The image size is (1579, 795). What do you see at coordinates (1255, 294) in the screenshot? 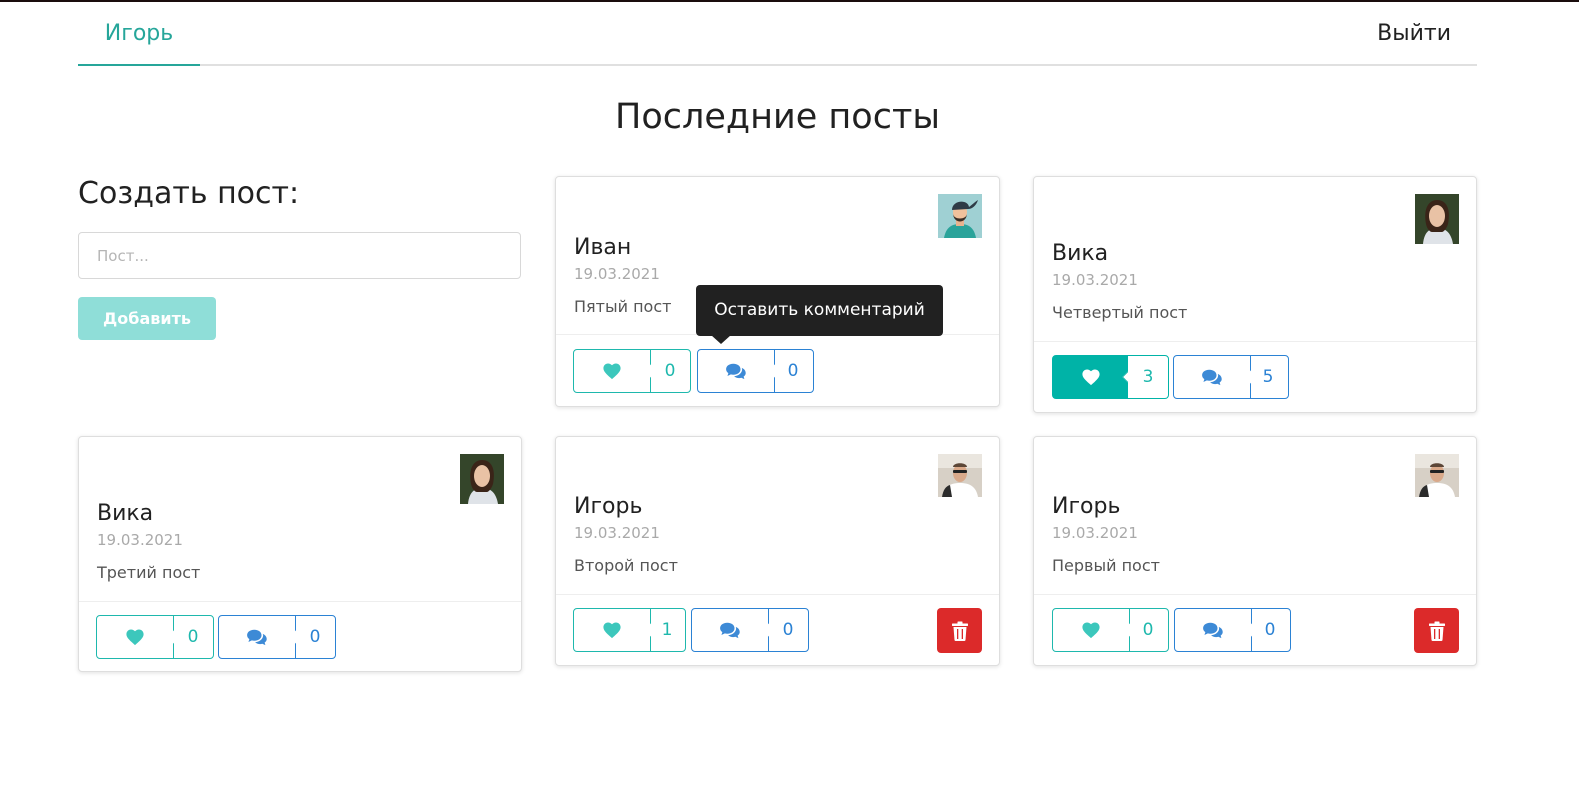
I see `post-card: Вика 19.03.2021 Четвертый пост 3 5` at bounding box center [1255, 294].